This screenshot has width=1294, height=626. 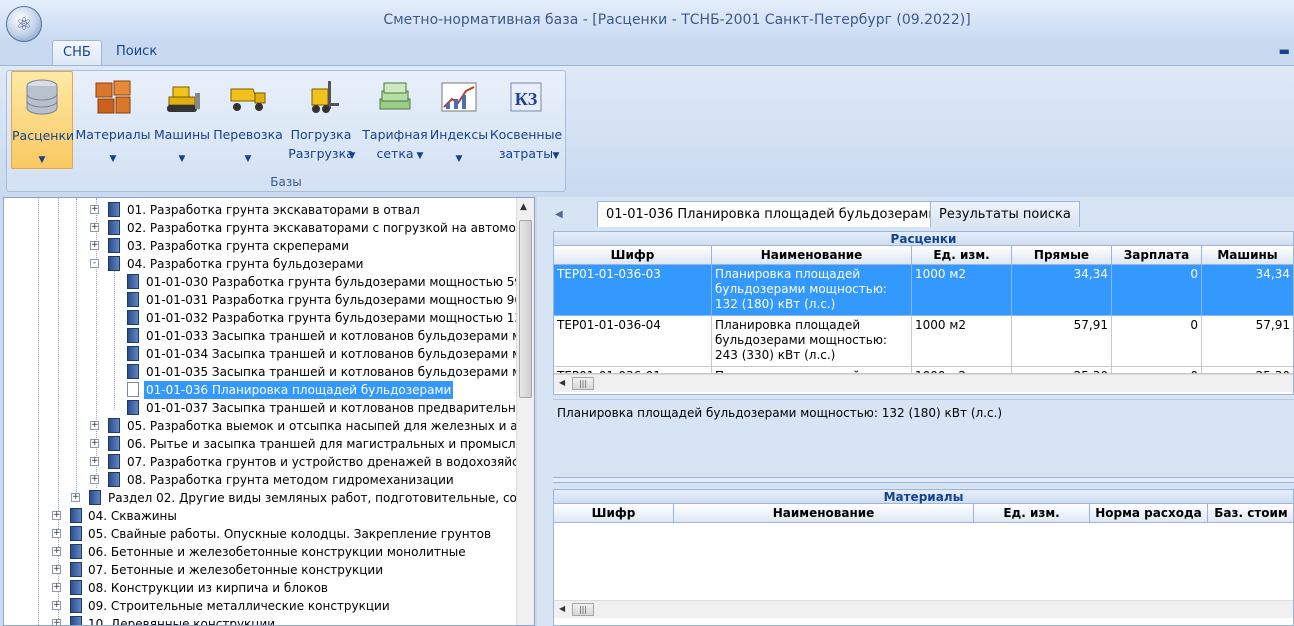 What do you see at coordinates (1062, 255) in the screenshot?
I see `column-header: Прямые` at bounding box center [1062, 255].